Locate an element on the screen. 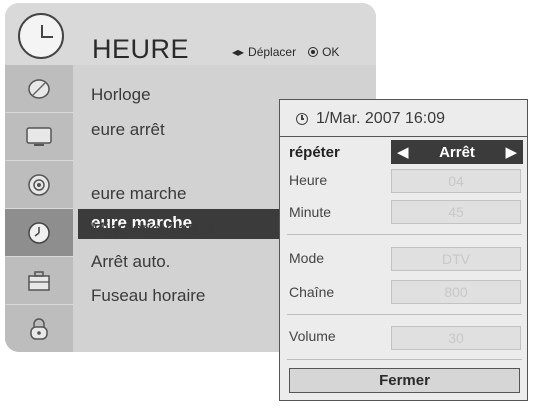 This screenshot has width=534, height=410. menu-title: HEURE is located at coordinates (141, 49).